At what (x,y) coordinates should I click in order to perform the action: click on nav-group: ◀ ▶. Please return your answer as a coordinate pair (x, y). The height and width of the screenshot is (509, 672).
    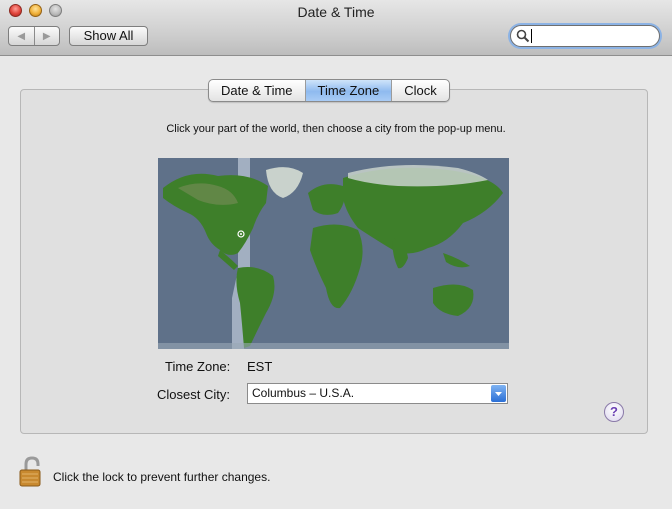
    Looking at the image, I should click on (34, 36).